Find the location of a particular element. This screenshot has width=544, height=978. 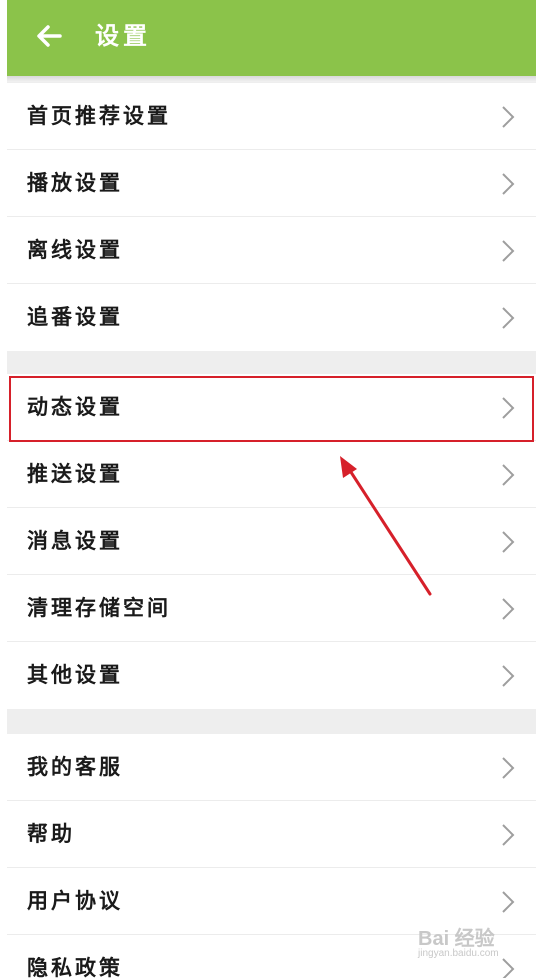

settings-item-clear-storage: 清理存储空间 is located at coordinates (271, 608).